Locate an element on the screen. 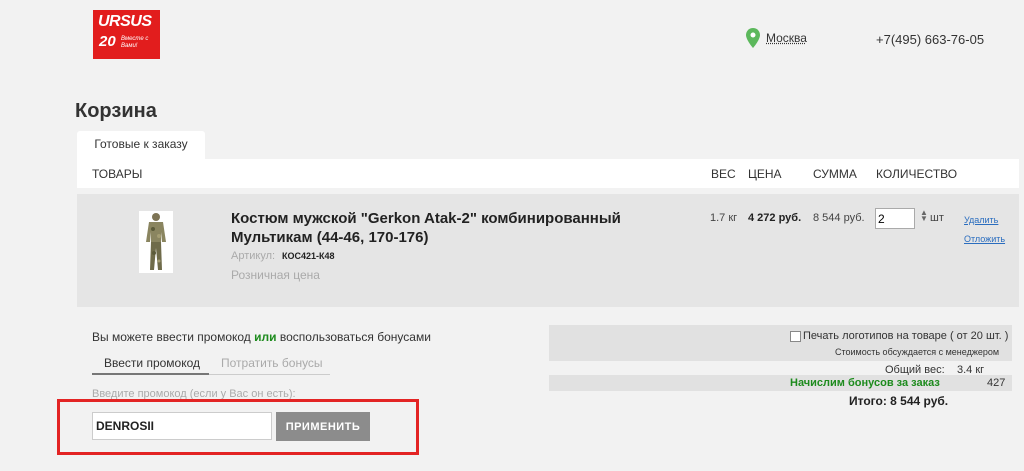  delete-link: Удалить is located at coordinates (981, 220).